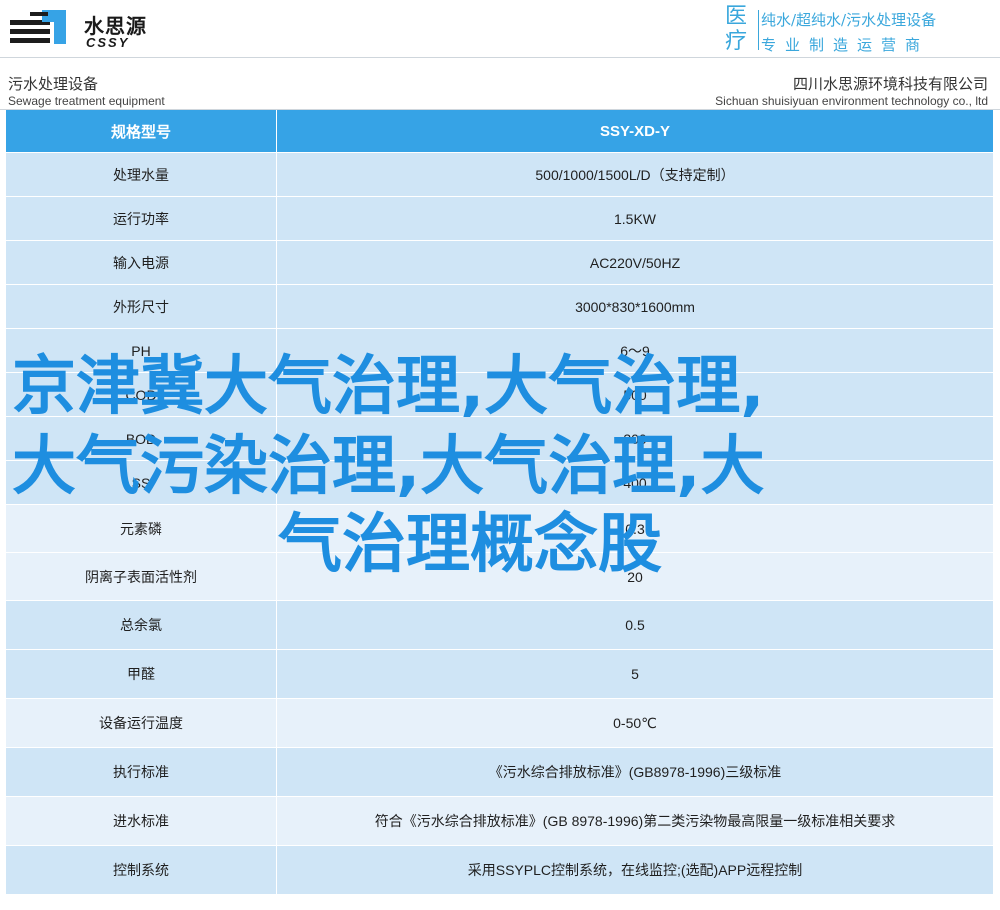 The width and height of the screenshot is (1000, 910). Describe the element at coordinates (141, 870) in the screenshot. I see `spec-label: 控制系统` at that location.